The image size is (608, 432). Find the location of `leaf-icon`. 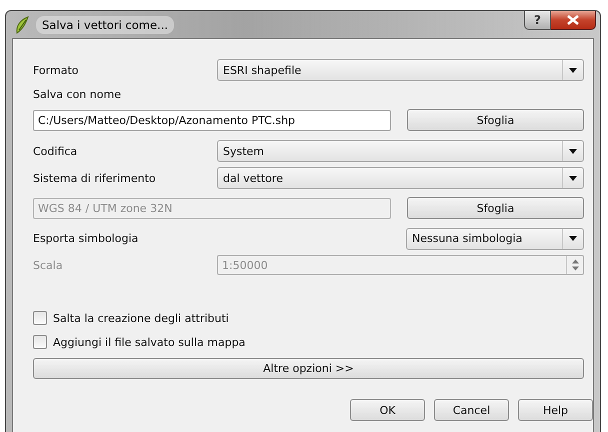

leaf-icon is located at coordinates (22, 25).